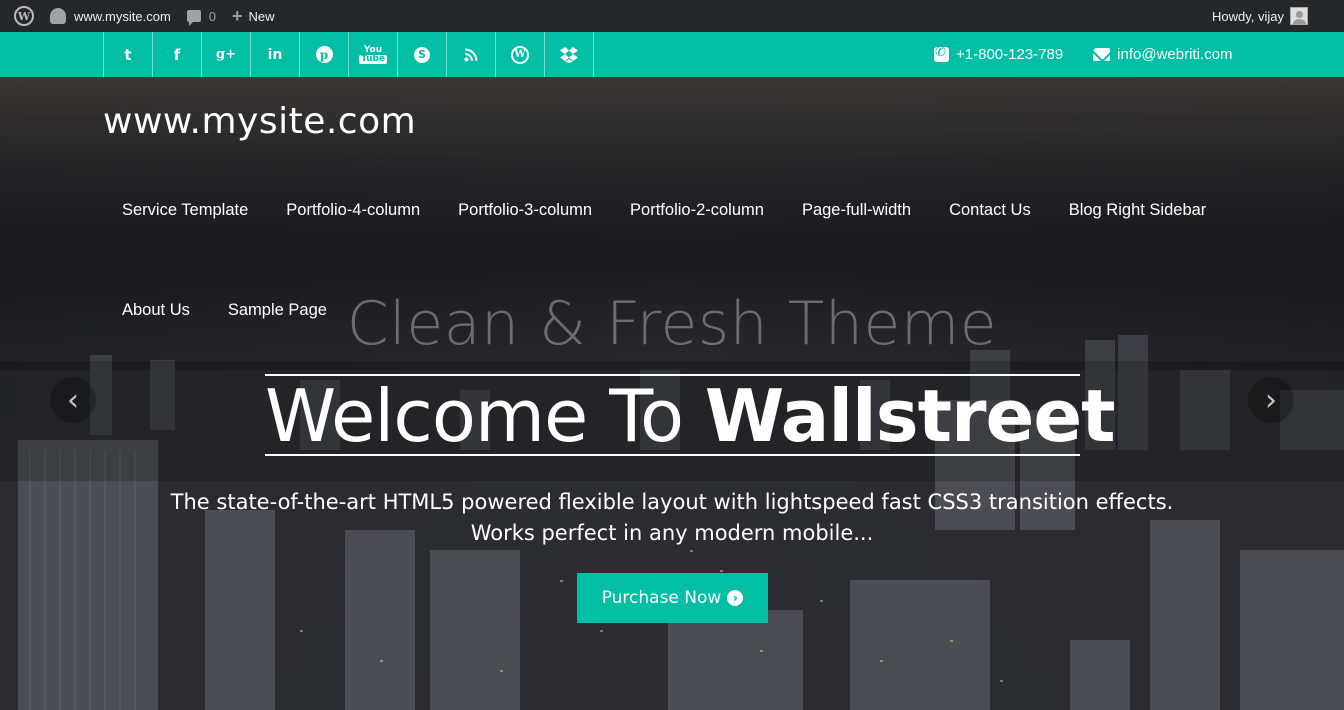 This screenshot has height=710, width=1344. I want to click on youtube-icon: You Tube, so click(373, 54).